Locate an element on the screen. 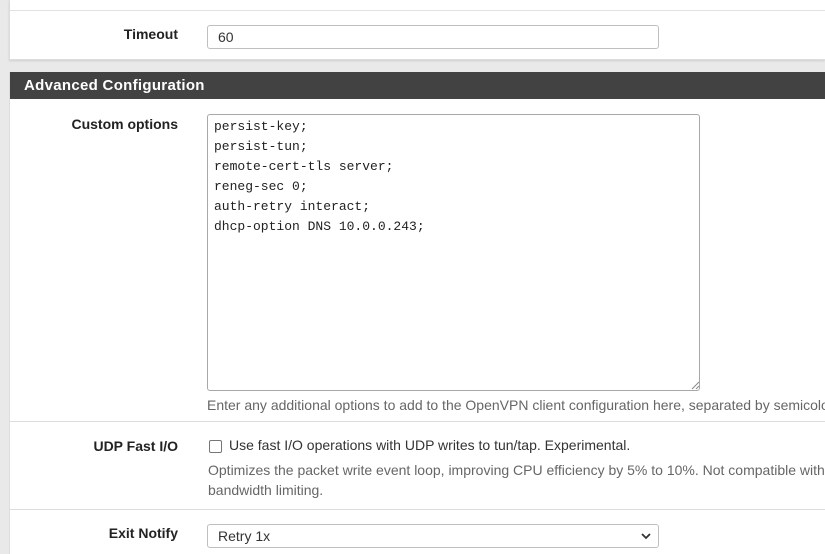  panel-heading: Advanced Configuration is located at coordinates (417, 85).